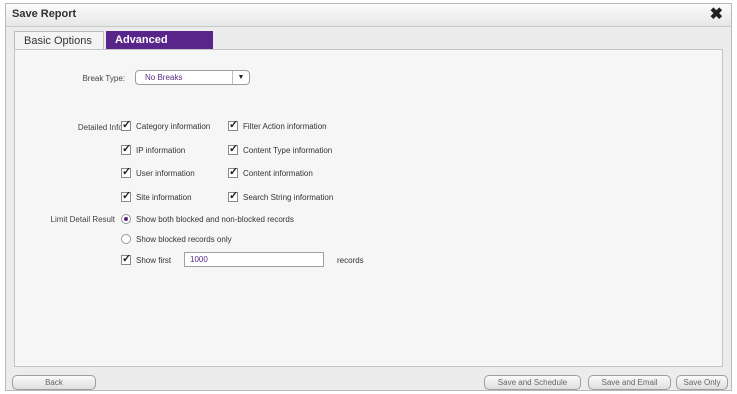  Describe the element at coordinates (285, 126) in the screenshot. I see `filter-action-info-label: Filter Action information` at that location.